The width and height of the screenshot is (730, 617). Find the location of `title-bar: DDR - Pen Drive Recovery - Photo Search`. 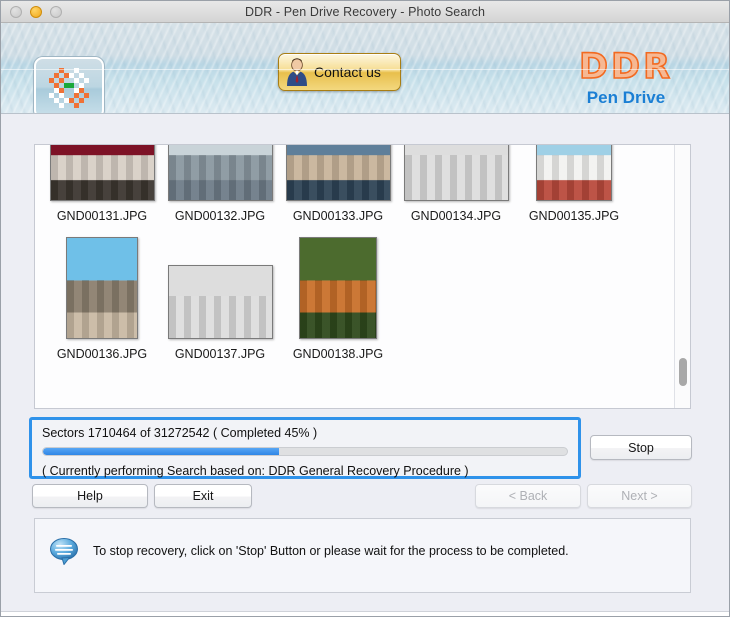

title-bar: DDR - Pen Drive Recovery - Photo Search is located at coordinates (365, 12).